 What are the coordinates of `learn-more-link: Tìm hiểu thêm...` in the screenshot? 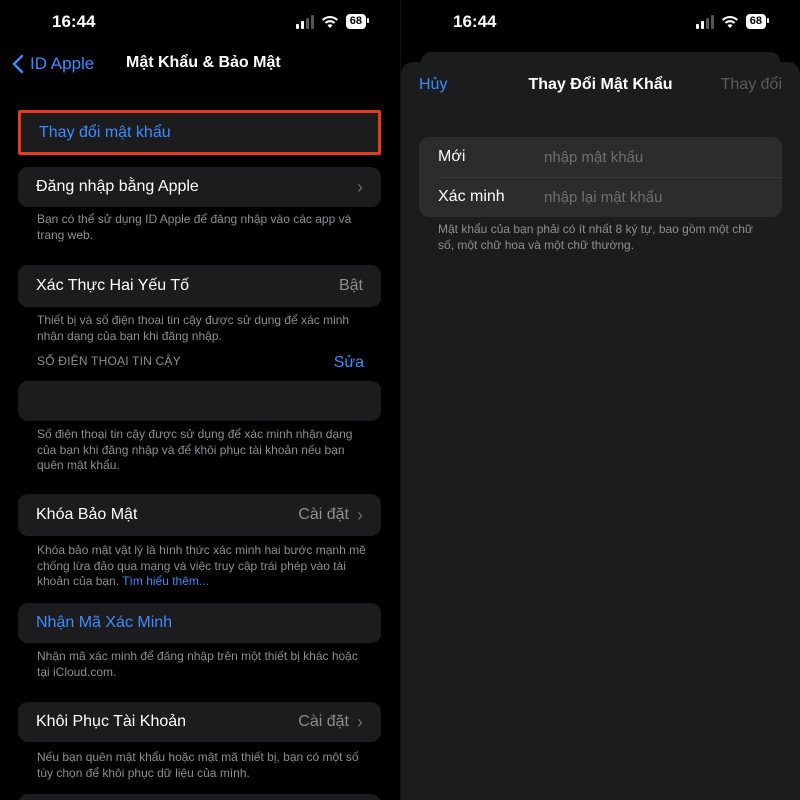 It's located at (165, 581).